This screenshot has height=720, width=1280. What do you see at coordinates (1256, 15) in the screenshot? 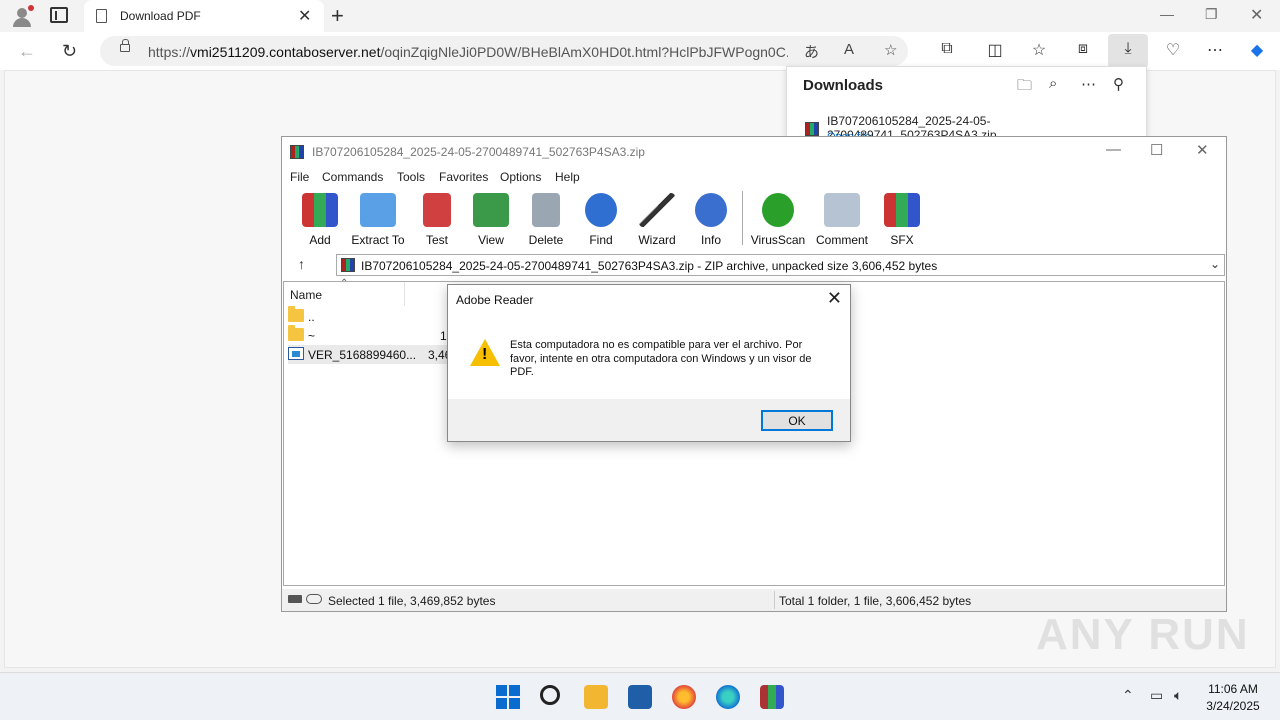
I see `close-window-icon: ✕` at bounding box center [1256, 15].